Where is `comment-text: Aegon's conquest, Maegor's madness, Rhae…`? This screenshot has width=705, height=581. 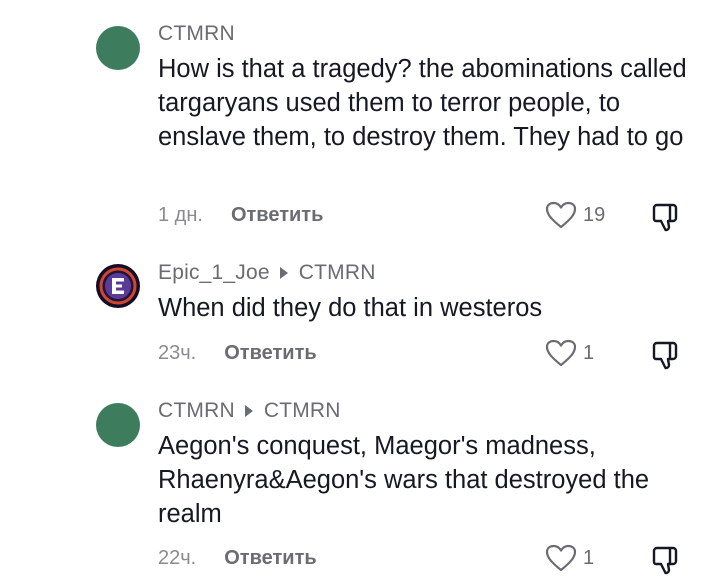
comment-text: Aegon's conquest, Maegor's madness, Rhae… is located at coordinates (404, 480).